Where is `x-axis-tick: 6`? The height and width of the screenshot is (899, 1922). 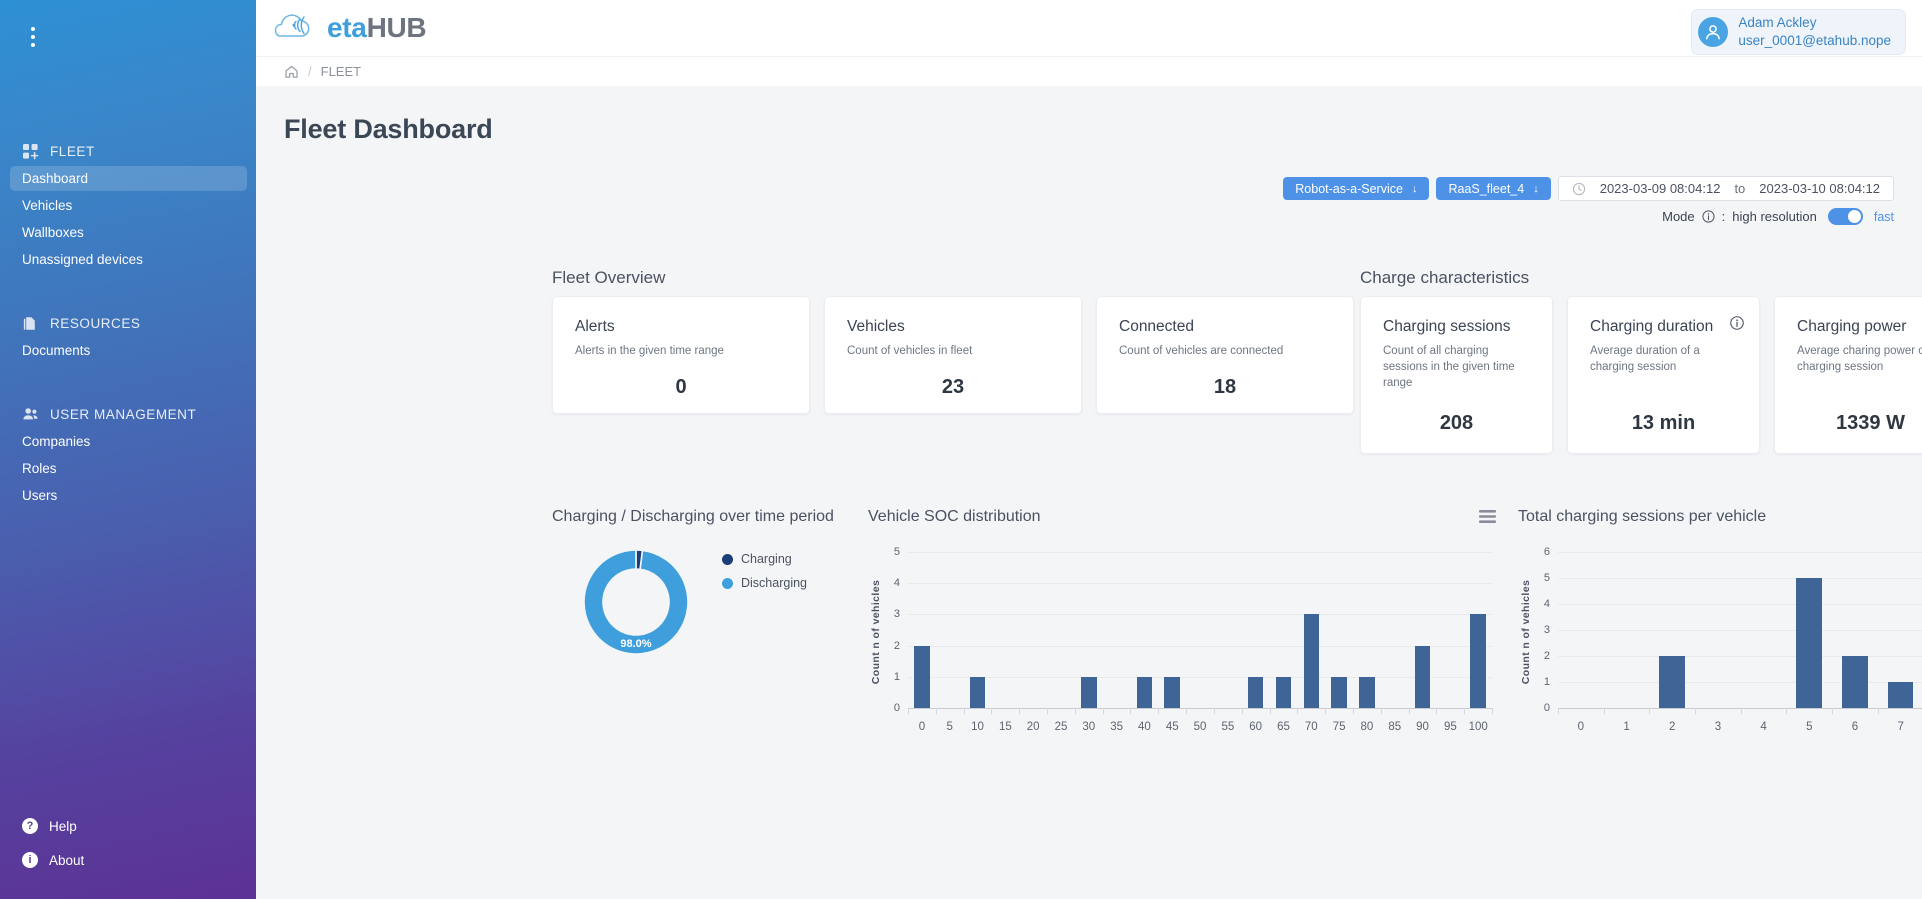 x-axis-tick: 6 is located at coordinates (1855, 727).